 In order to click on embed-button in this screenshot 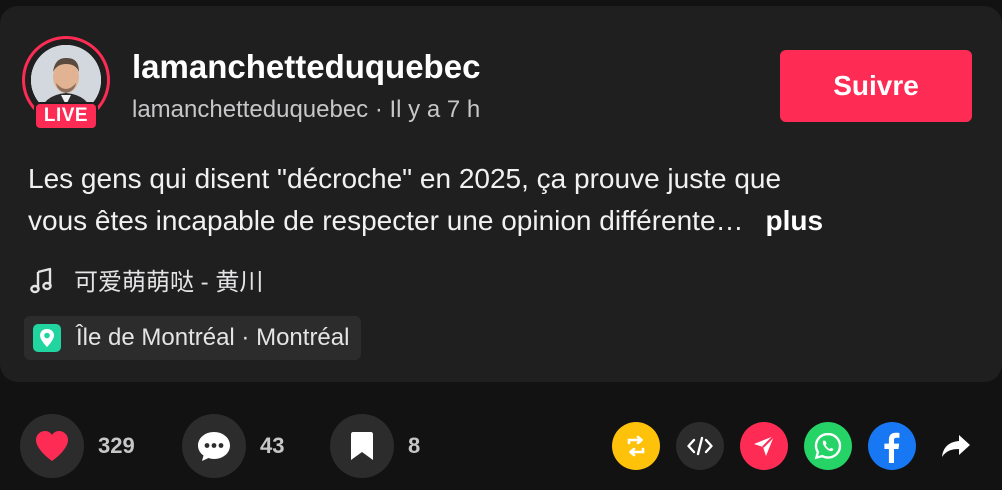, I will do `click(700, 446)`.